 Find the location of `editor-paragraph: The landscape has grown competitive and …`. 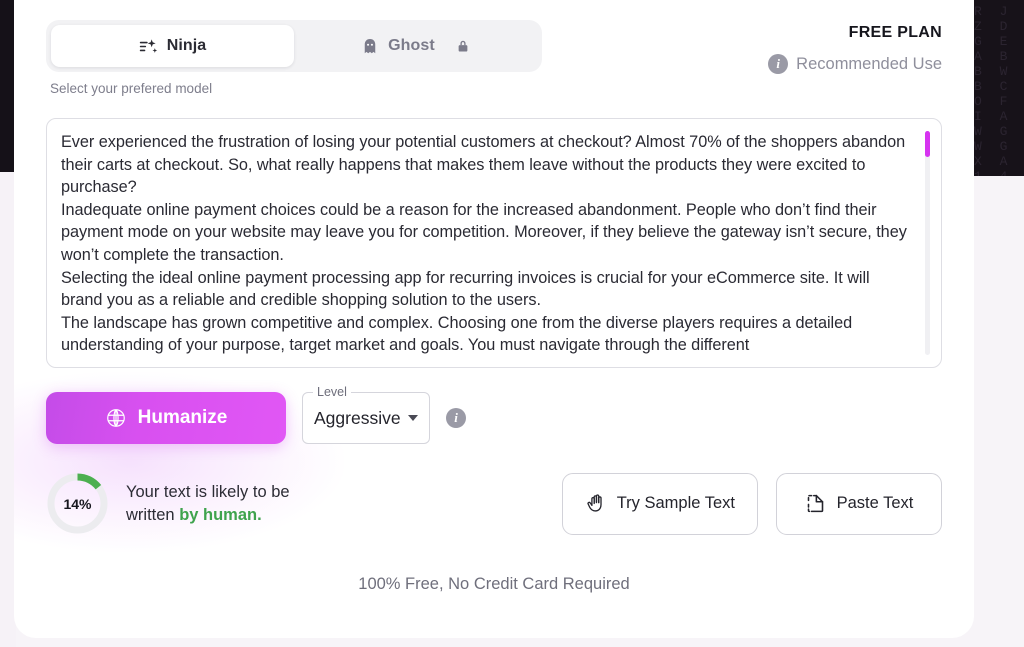

editor-paragraph: The landscape has grown competitive and … is located at coordinates (457, 334).